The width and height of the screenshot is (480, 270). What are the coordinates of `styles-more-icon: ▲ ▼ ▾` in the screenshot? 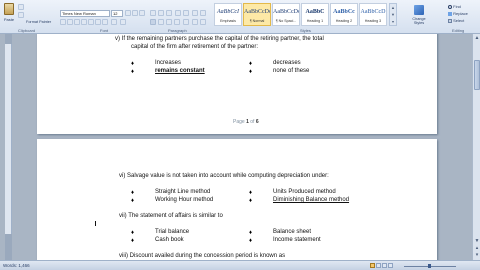 It's located at (393, 14).